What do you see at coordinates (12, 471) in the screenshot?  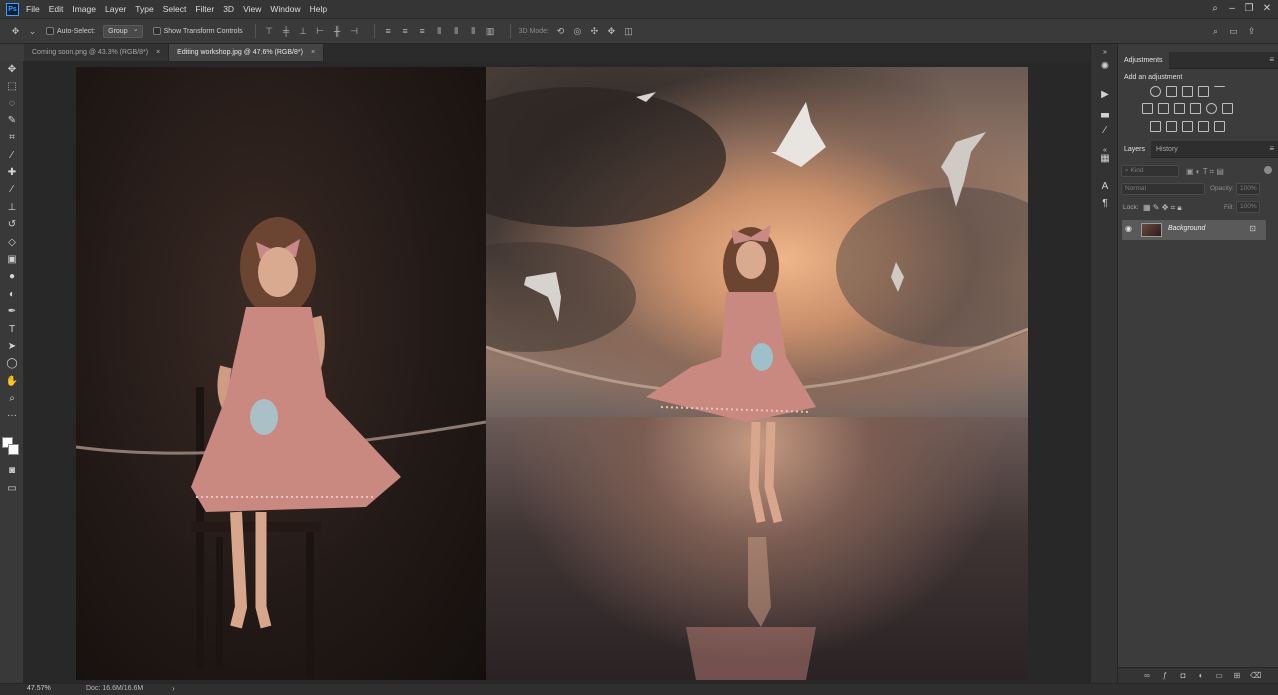 I see `quick-mask-icon: ◙` at bounding box center [12, 471].